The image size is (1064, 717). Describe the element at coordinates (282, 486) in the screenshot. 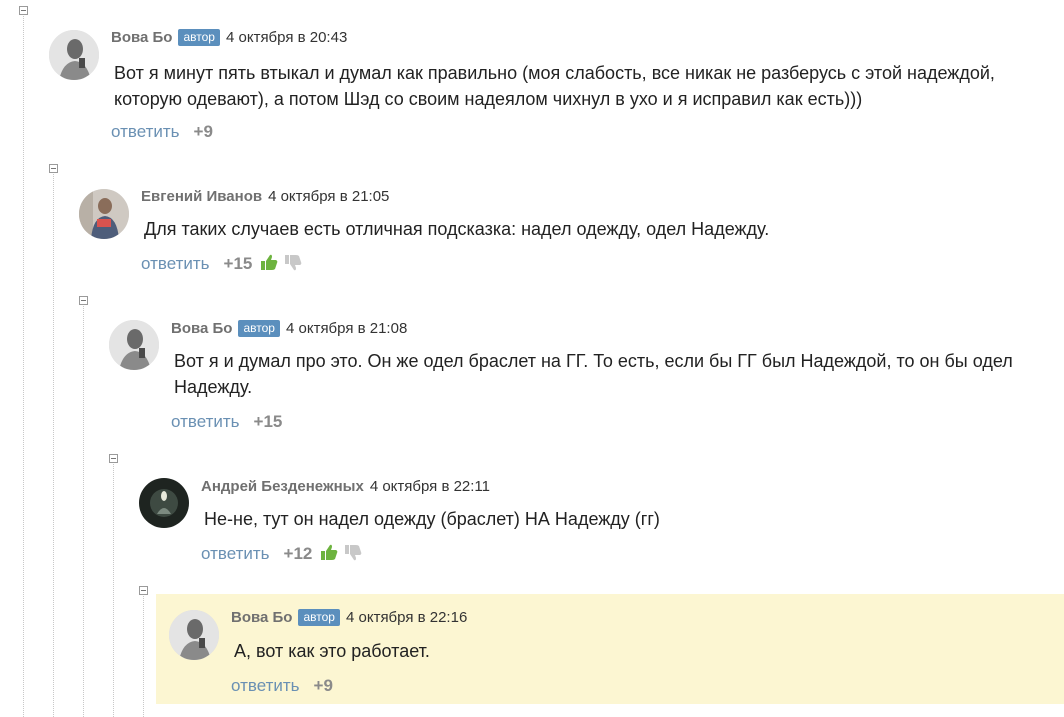

I see `author-name: Андрей Безденежных` at that location.